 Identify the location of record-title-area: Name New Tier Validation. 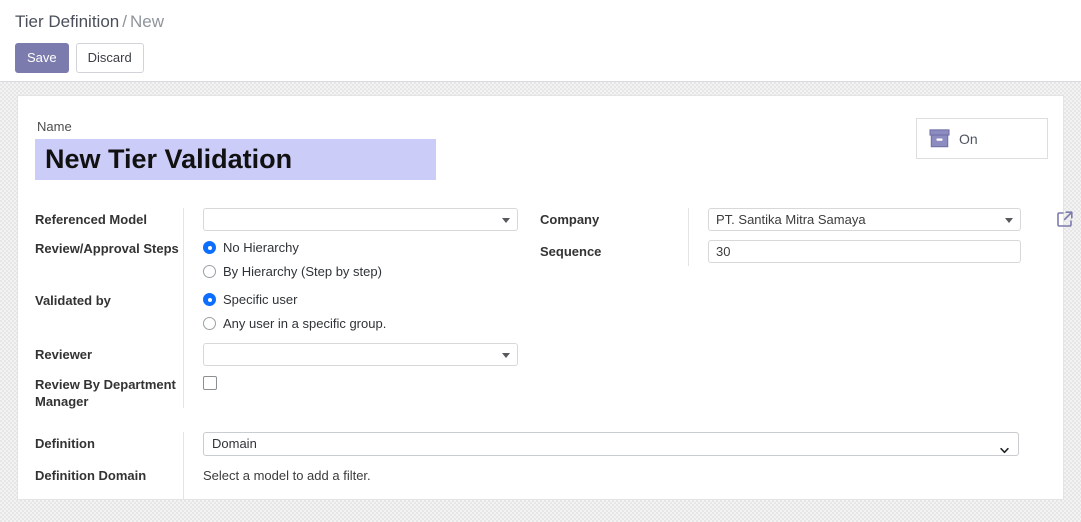
(235, 149).